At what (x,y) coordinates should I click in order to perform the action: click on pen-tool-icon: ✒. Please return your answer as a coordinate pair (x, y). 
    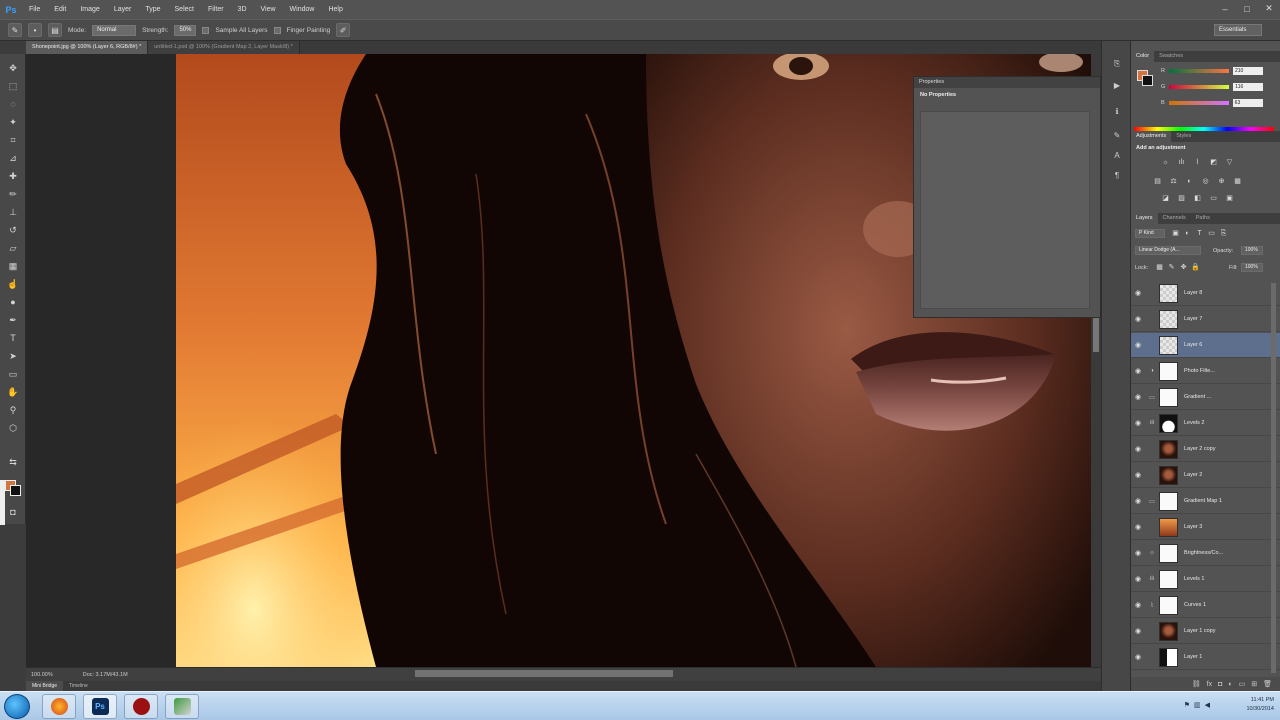
    Looking at the image, I should click on (13, 320).